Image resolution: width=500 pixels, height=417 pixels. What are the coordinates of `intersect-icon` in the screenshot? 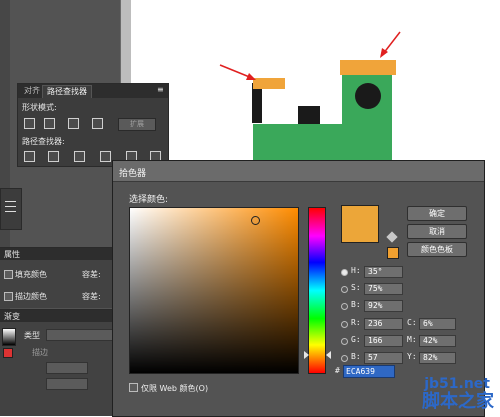 It's located at (73, 123).